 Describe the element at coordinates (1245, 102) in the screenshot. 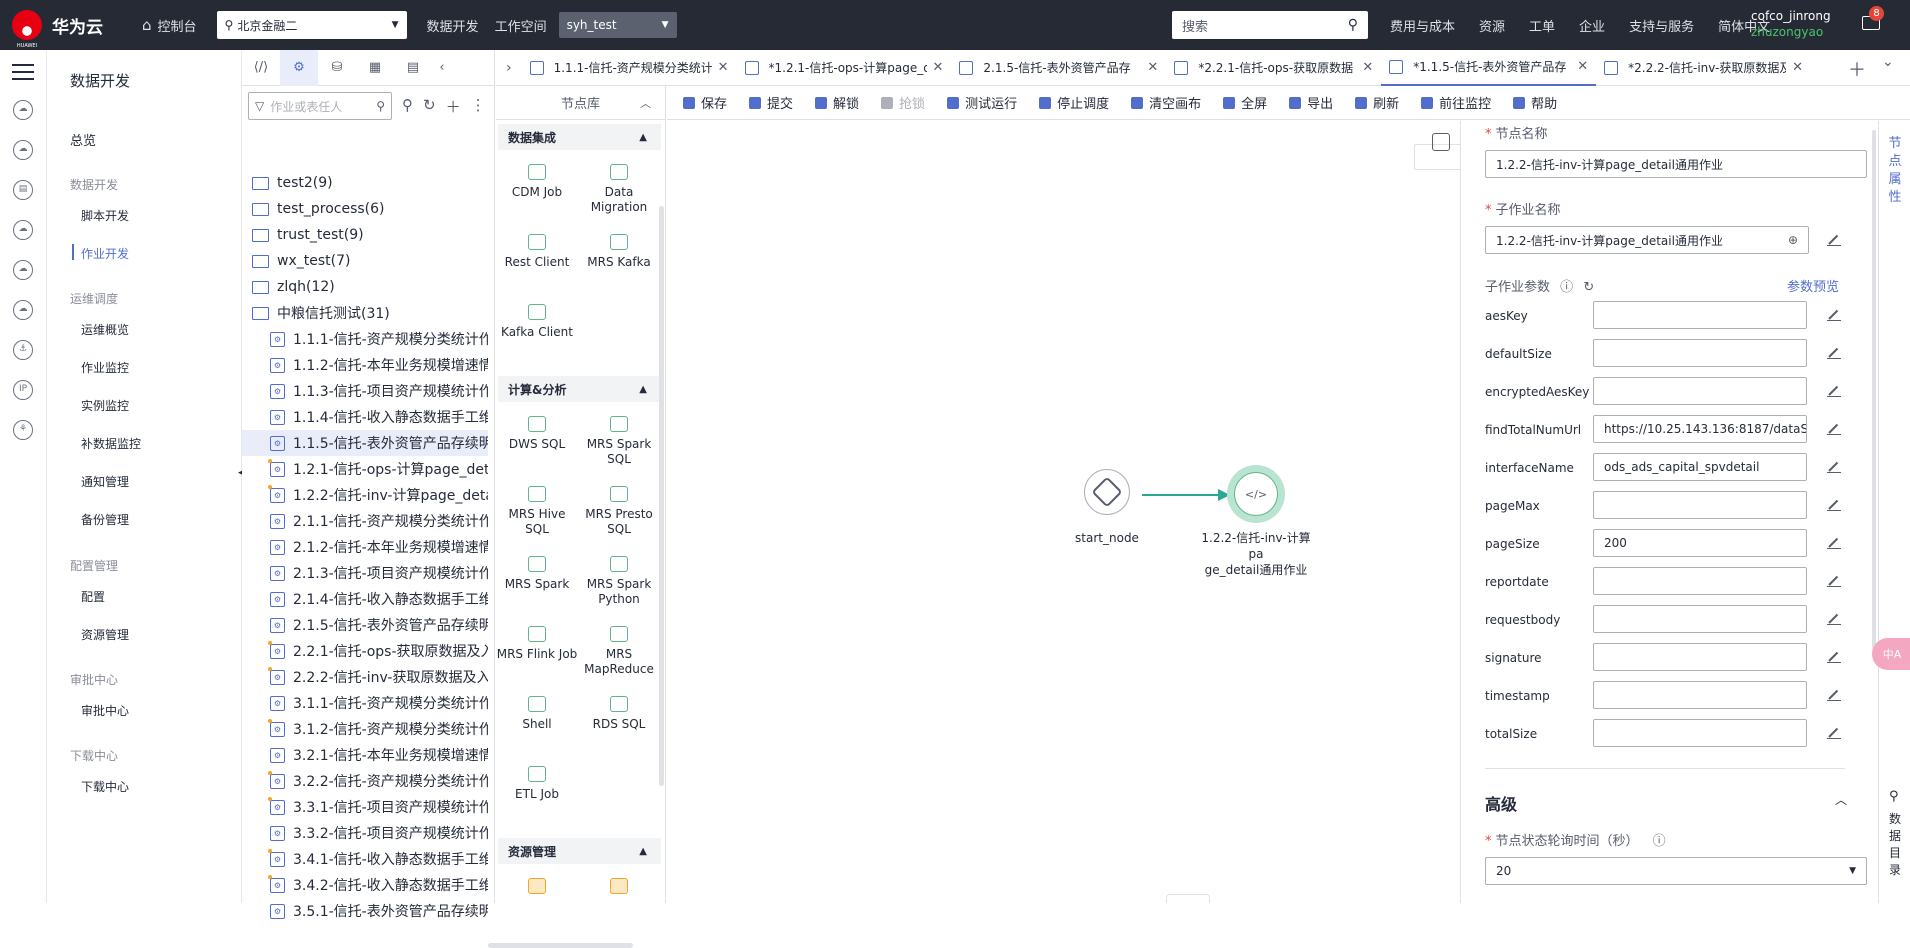

I see `fullscreen-button: 全屏` at that location.